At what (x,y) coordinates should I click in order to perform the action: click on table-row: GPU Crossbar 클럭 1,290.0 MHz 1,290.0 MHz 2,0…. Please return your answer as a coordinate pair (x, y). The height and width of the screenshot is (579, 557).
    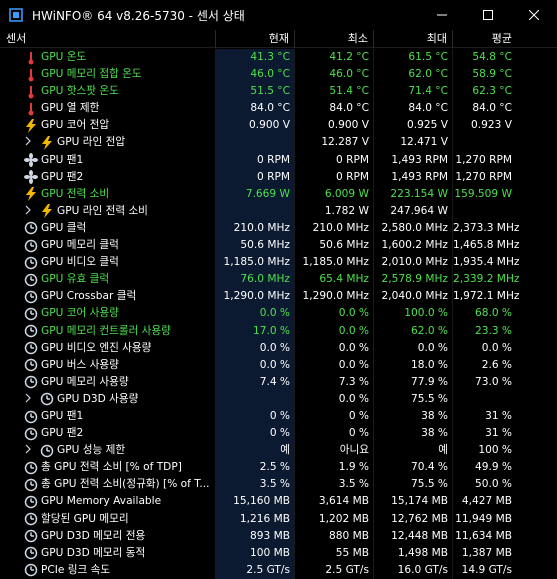
    Looking at the image, I should click on (278, 297).